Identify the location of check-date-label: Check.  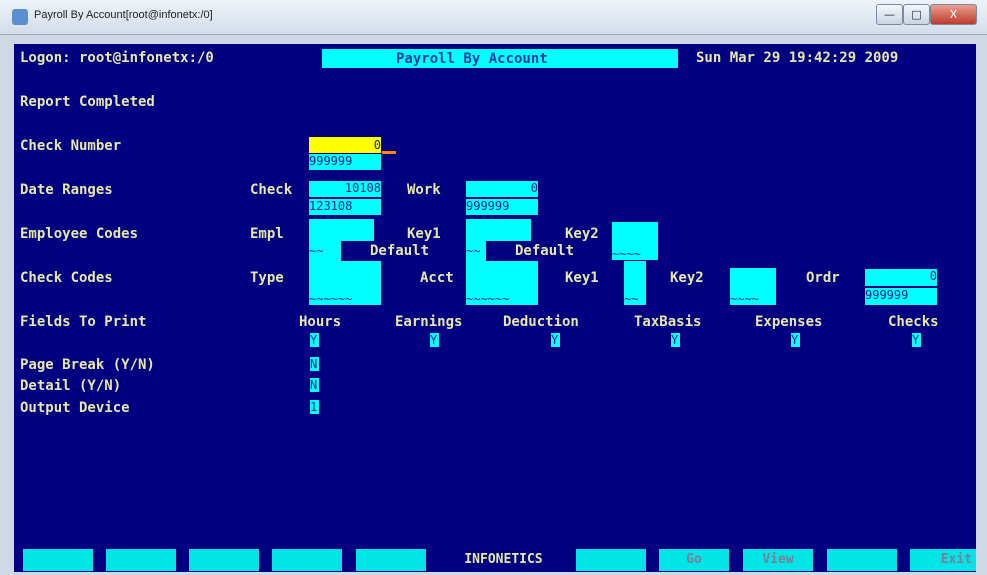
(271, 190).